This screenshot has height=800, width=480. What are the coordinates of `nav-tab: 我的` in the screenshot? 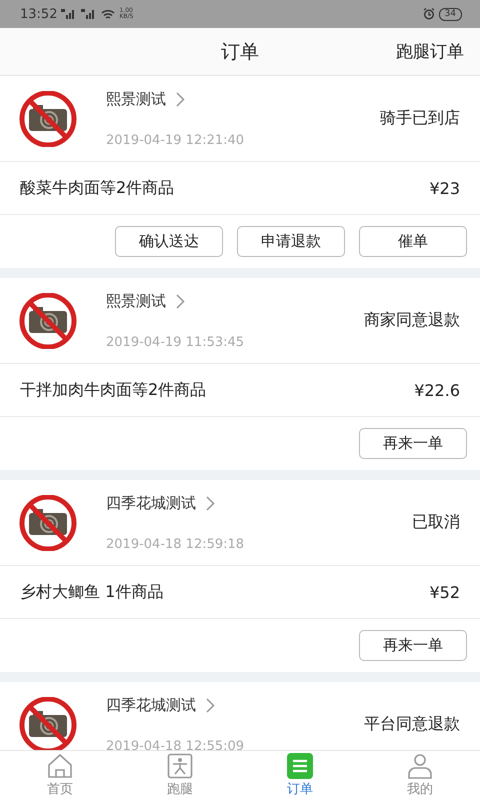 It's located at (420, 775).